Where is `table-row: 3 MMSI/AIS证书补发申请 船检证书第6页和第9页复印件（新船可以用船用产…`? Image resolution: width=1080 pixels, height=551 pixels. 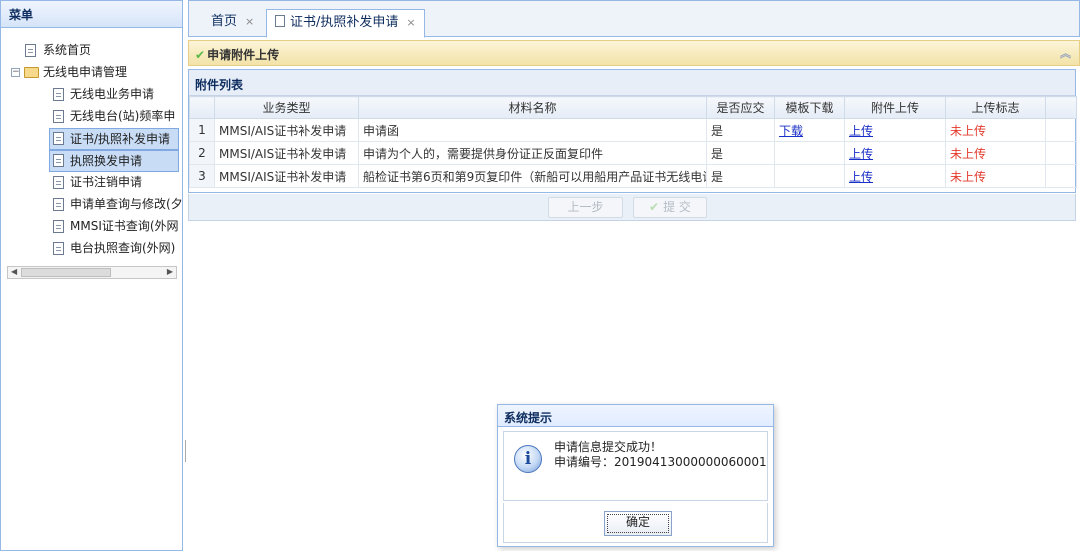 table-row: 3 MMSI/AIS证书补发申请 船检证书第6页和第9页复印件（新船可以用船用产… is located at coordinates (633, 176).